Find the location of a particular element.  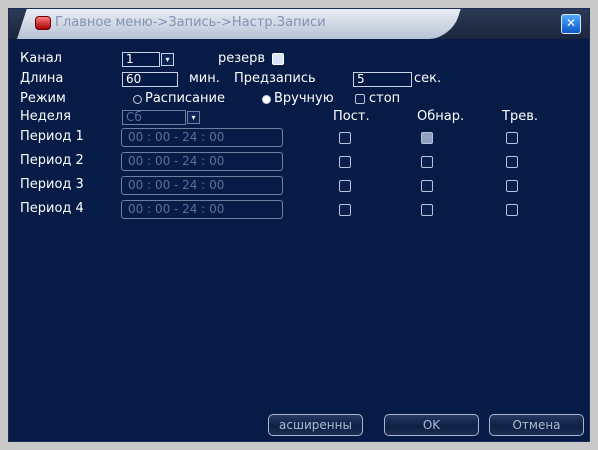

mode-schedule-label: Расписание is located at coordinates (185, 98).